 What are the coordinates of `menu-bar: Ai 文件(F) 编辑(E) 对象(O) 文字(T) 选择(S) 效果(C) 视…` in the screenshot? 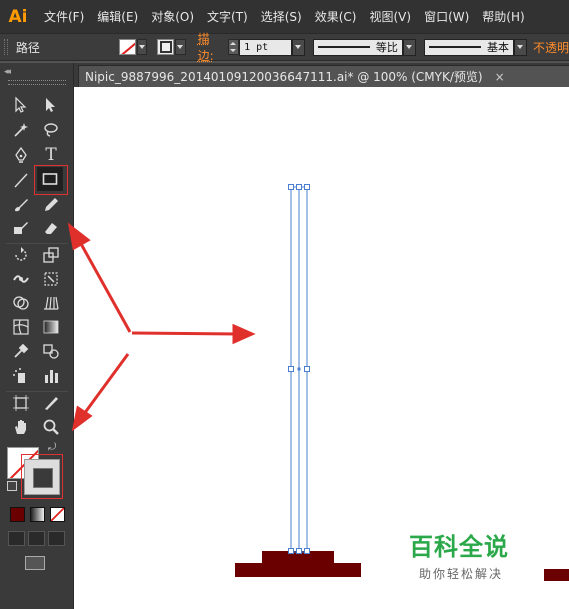 It's located at (284, 16).